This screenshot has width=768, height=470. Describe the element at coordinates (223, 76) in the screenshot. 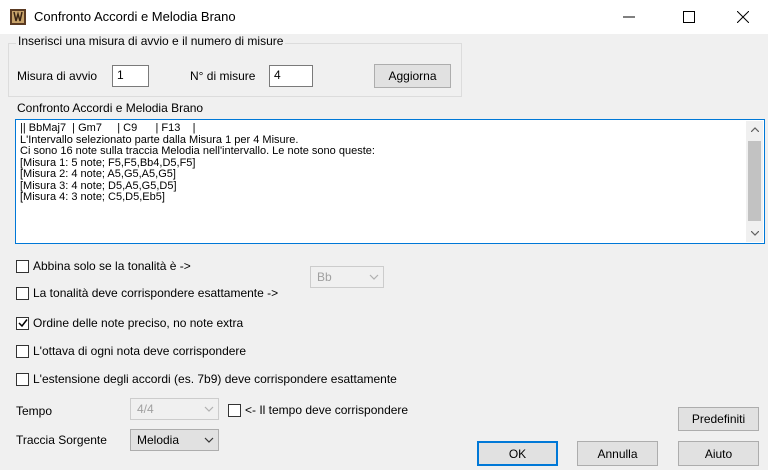

I see `measure-count-label: N° di misure` at that location.